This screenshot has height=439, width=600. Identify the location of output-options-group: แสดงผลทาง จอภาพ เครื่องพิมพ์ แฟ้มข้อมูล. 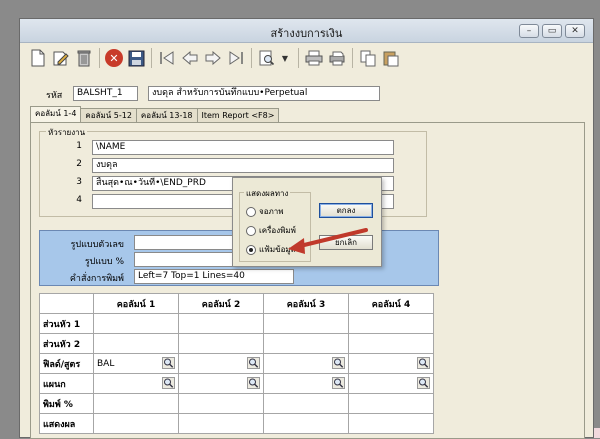
(275, 224).